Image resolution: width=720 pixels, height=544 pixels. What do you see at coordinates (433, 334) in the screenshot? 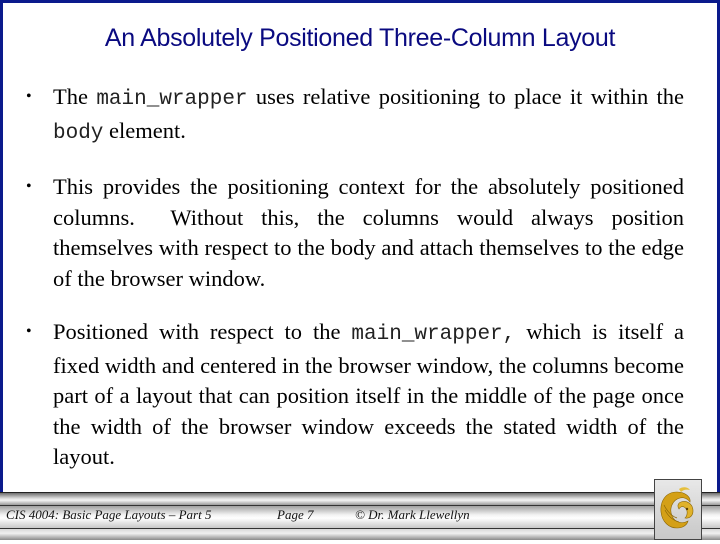
I see `code-run: main_wrapper,` at bounding box center [433, 334].